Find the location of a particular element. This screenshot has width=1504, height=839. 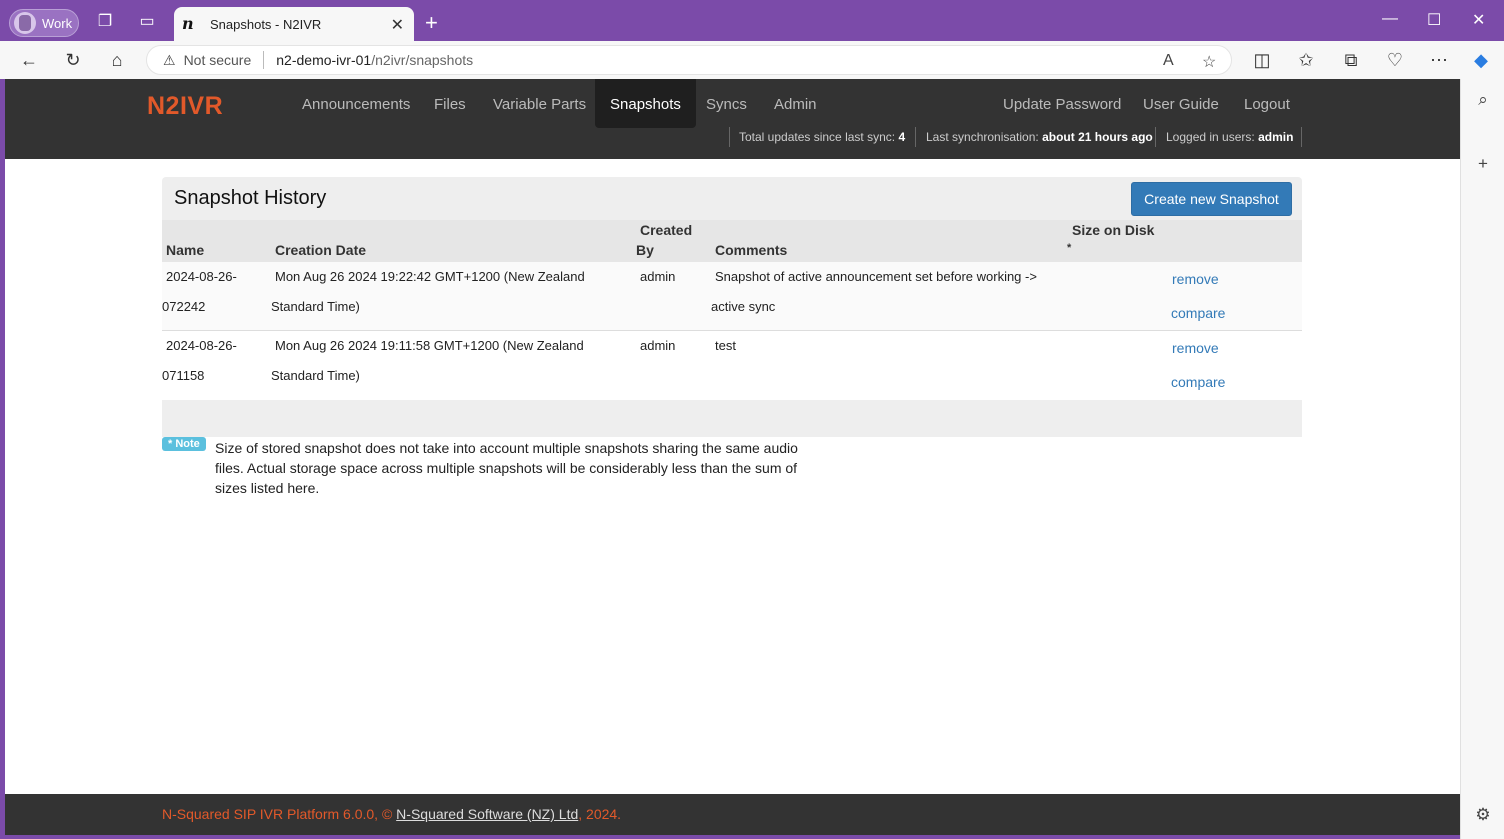

snapshot-name-cont: 071158 is located at coordinates (183, 375).